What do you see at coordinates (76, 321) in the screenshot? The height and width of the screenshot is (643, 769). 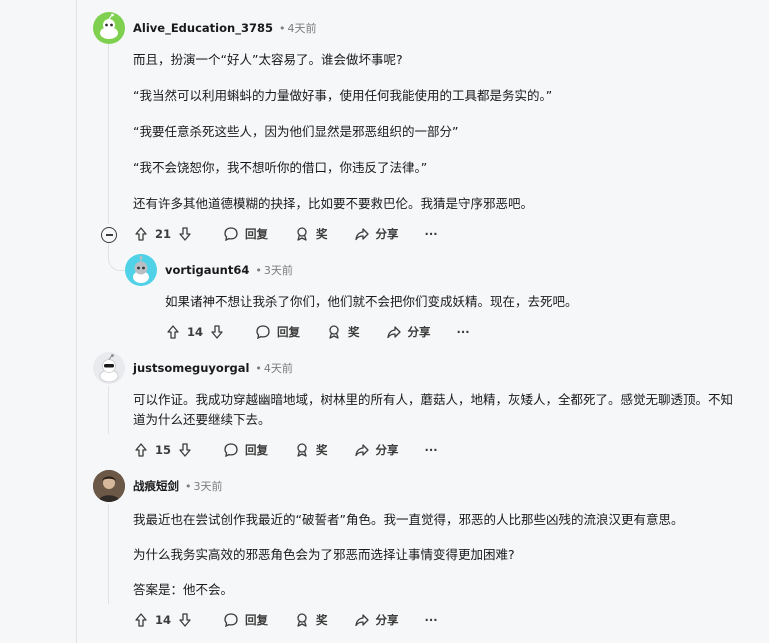 I see `thread-line-main` at bounding box center [76, 321].